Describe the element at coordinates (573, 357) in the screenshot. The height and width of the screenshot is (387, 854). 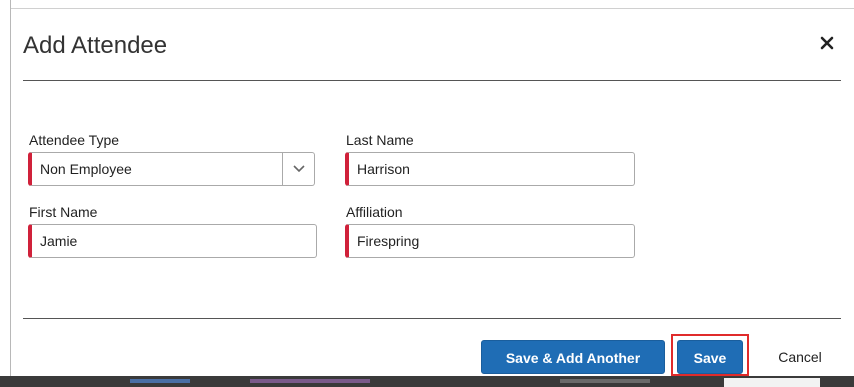
I see `save-add-another-button: Save & Add Another` at that location.